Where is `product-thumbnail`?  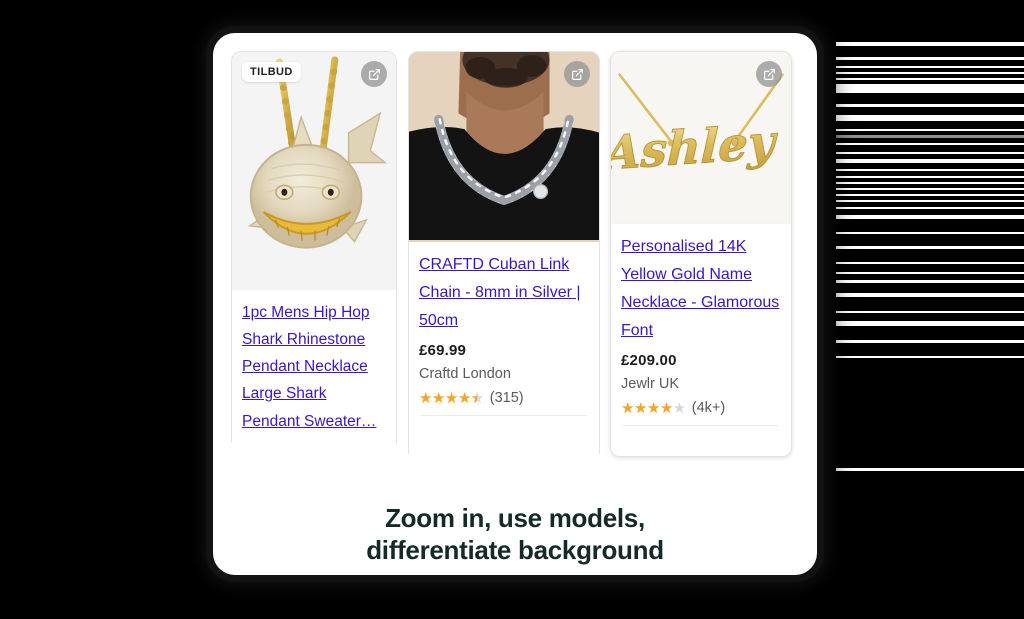 product-thumbnail is located at coordinates (504, 147).